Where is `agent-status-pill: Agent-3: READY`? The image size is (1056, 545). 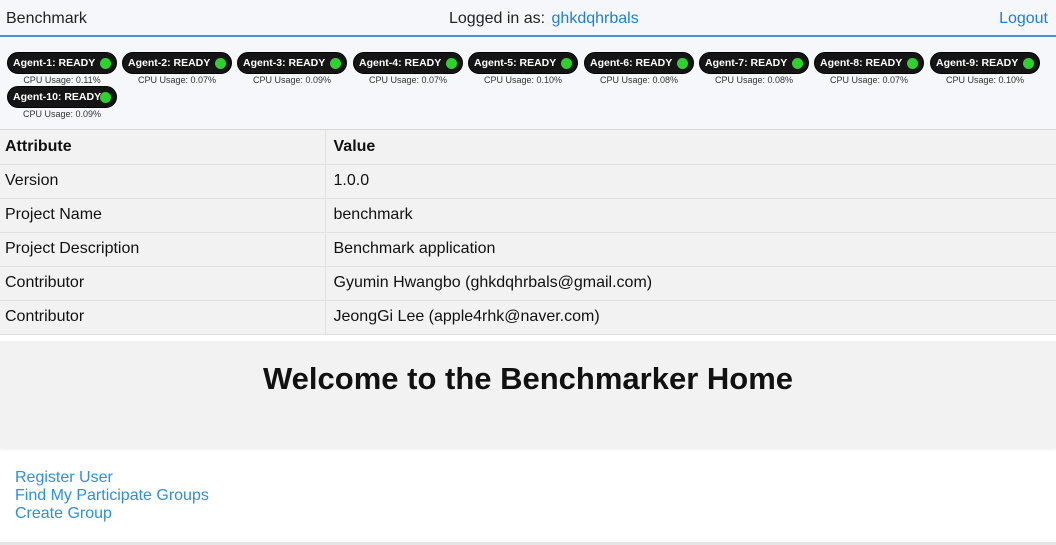
agent-status-pill: Agent-3: READY is located at coordinates (292, 63).